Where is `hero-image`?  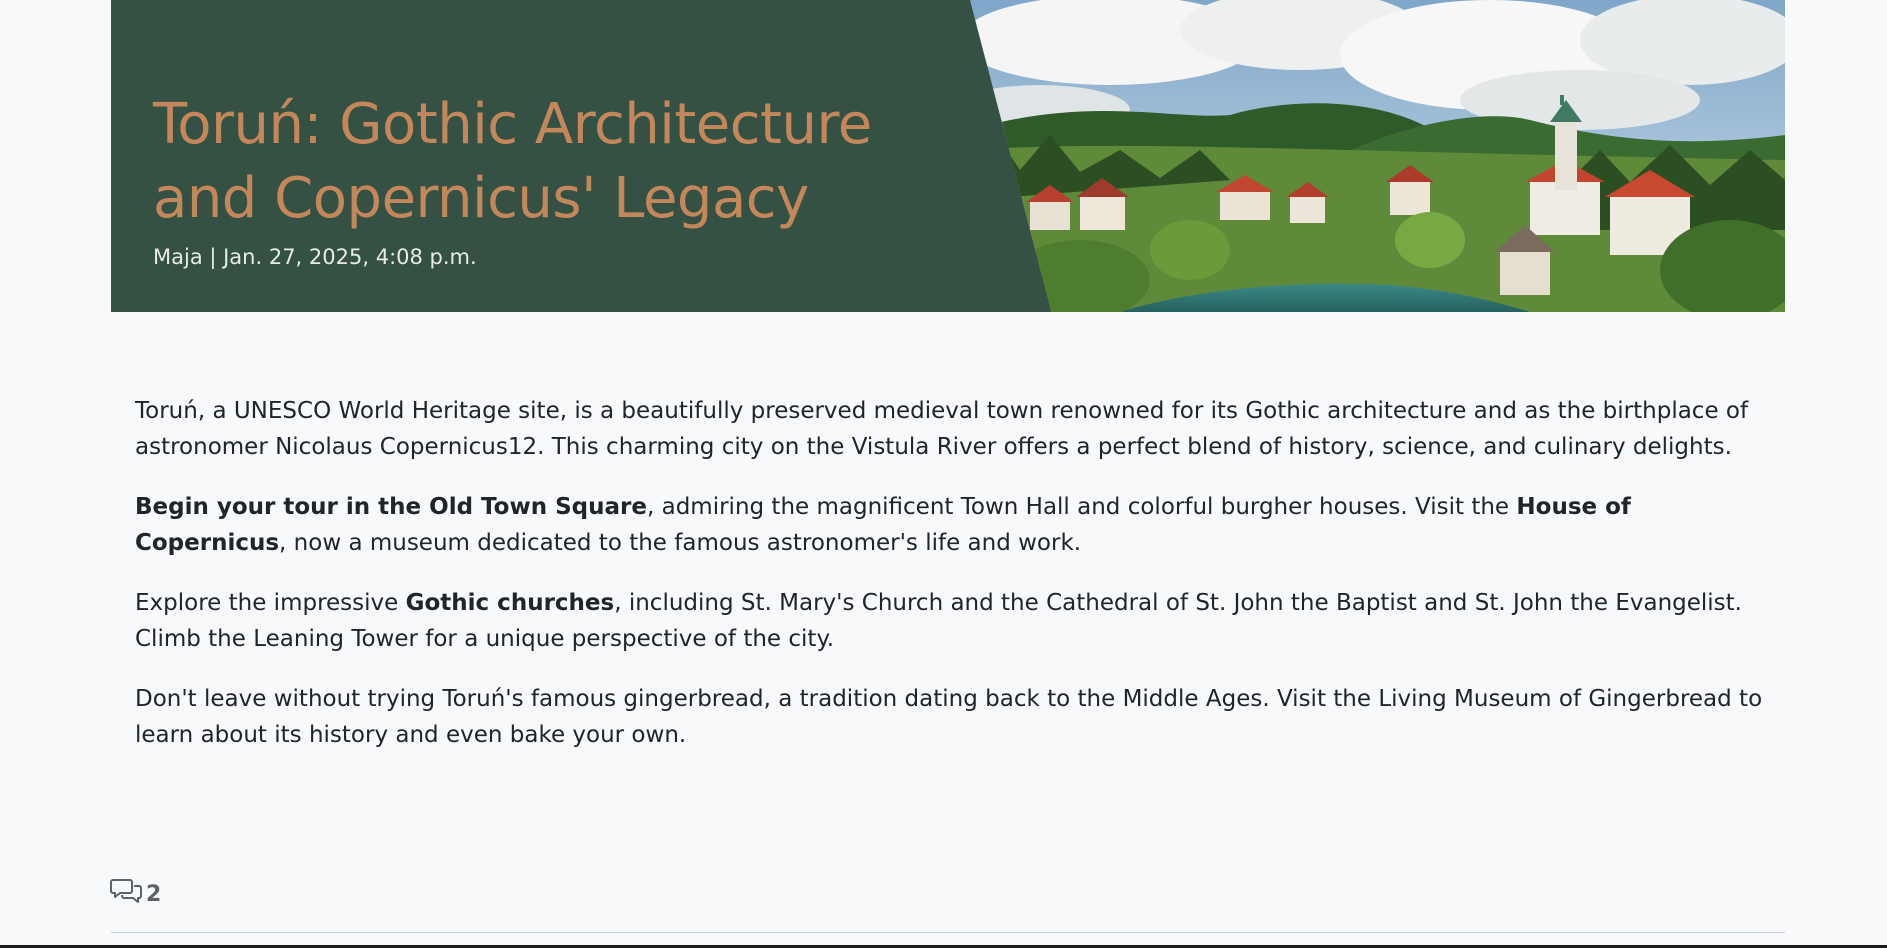
hero-image is located at coordinates (1377, 156).